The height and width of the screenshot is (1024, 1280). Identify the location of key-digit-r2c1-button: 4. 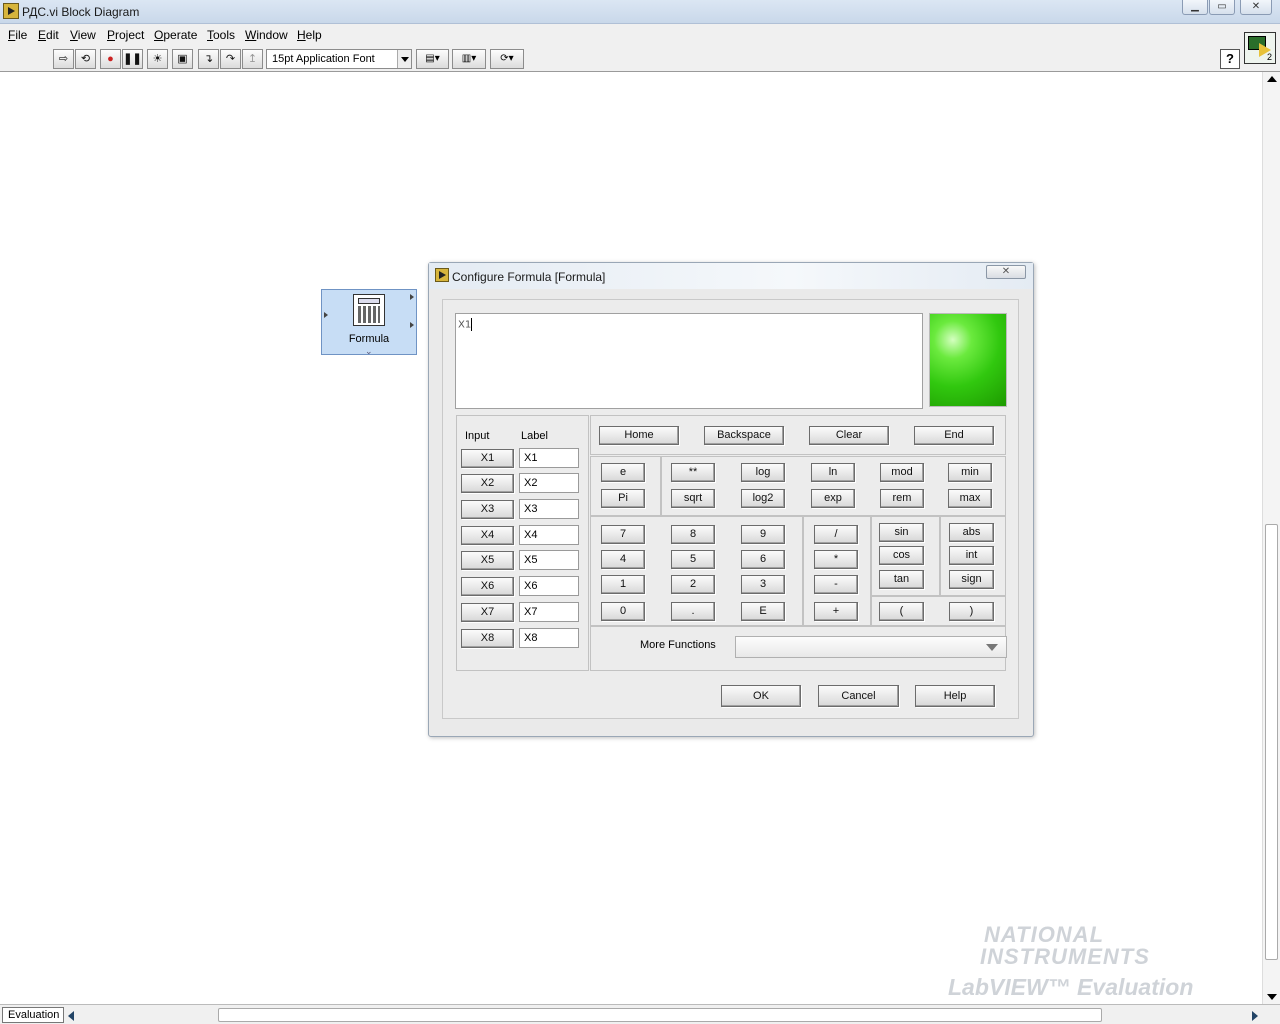
(623, 559).